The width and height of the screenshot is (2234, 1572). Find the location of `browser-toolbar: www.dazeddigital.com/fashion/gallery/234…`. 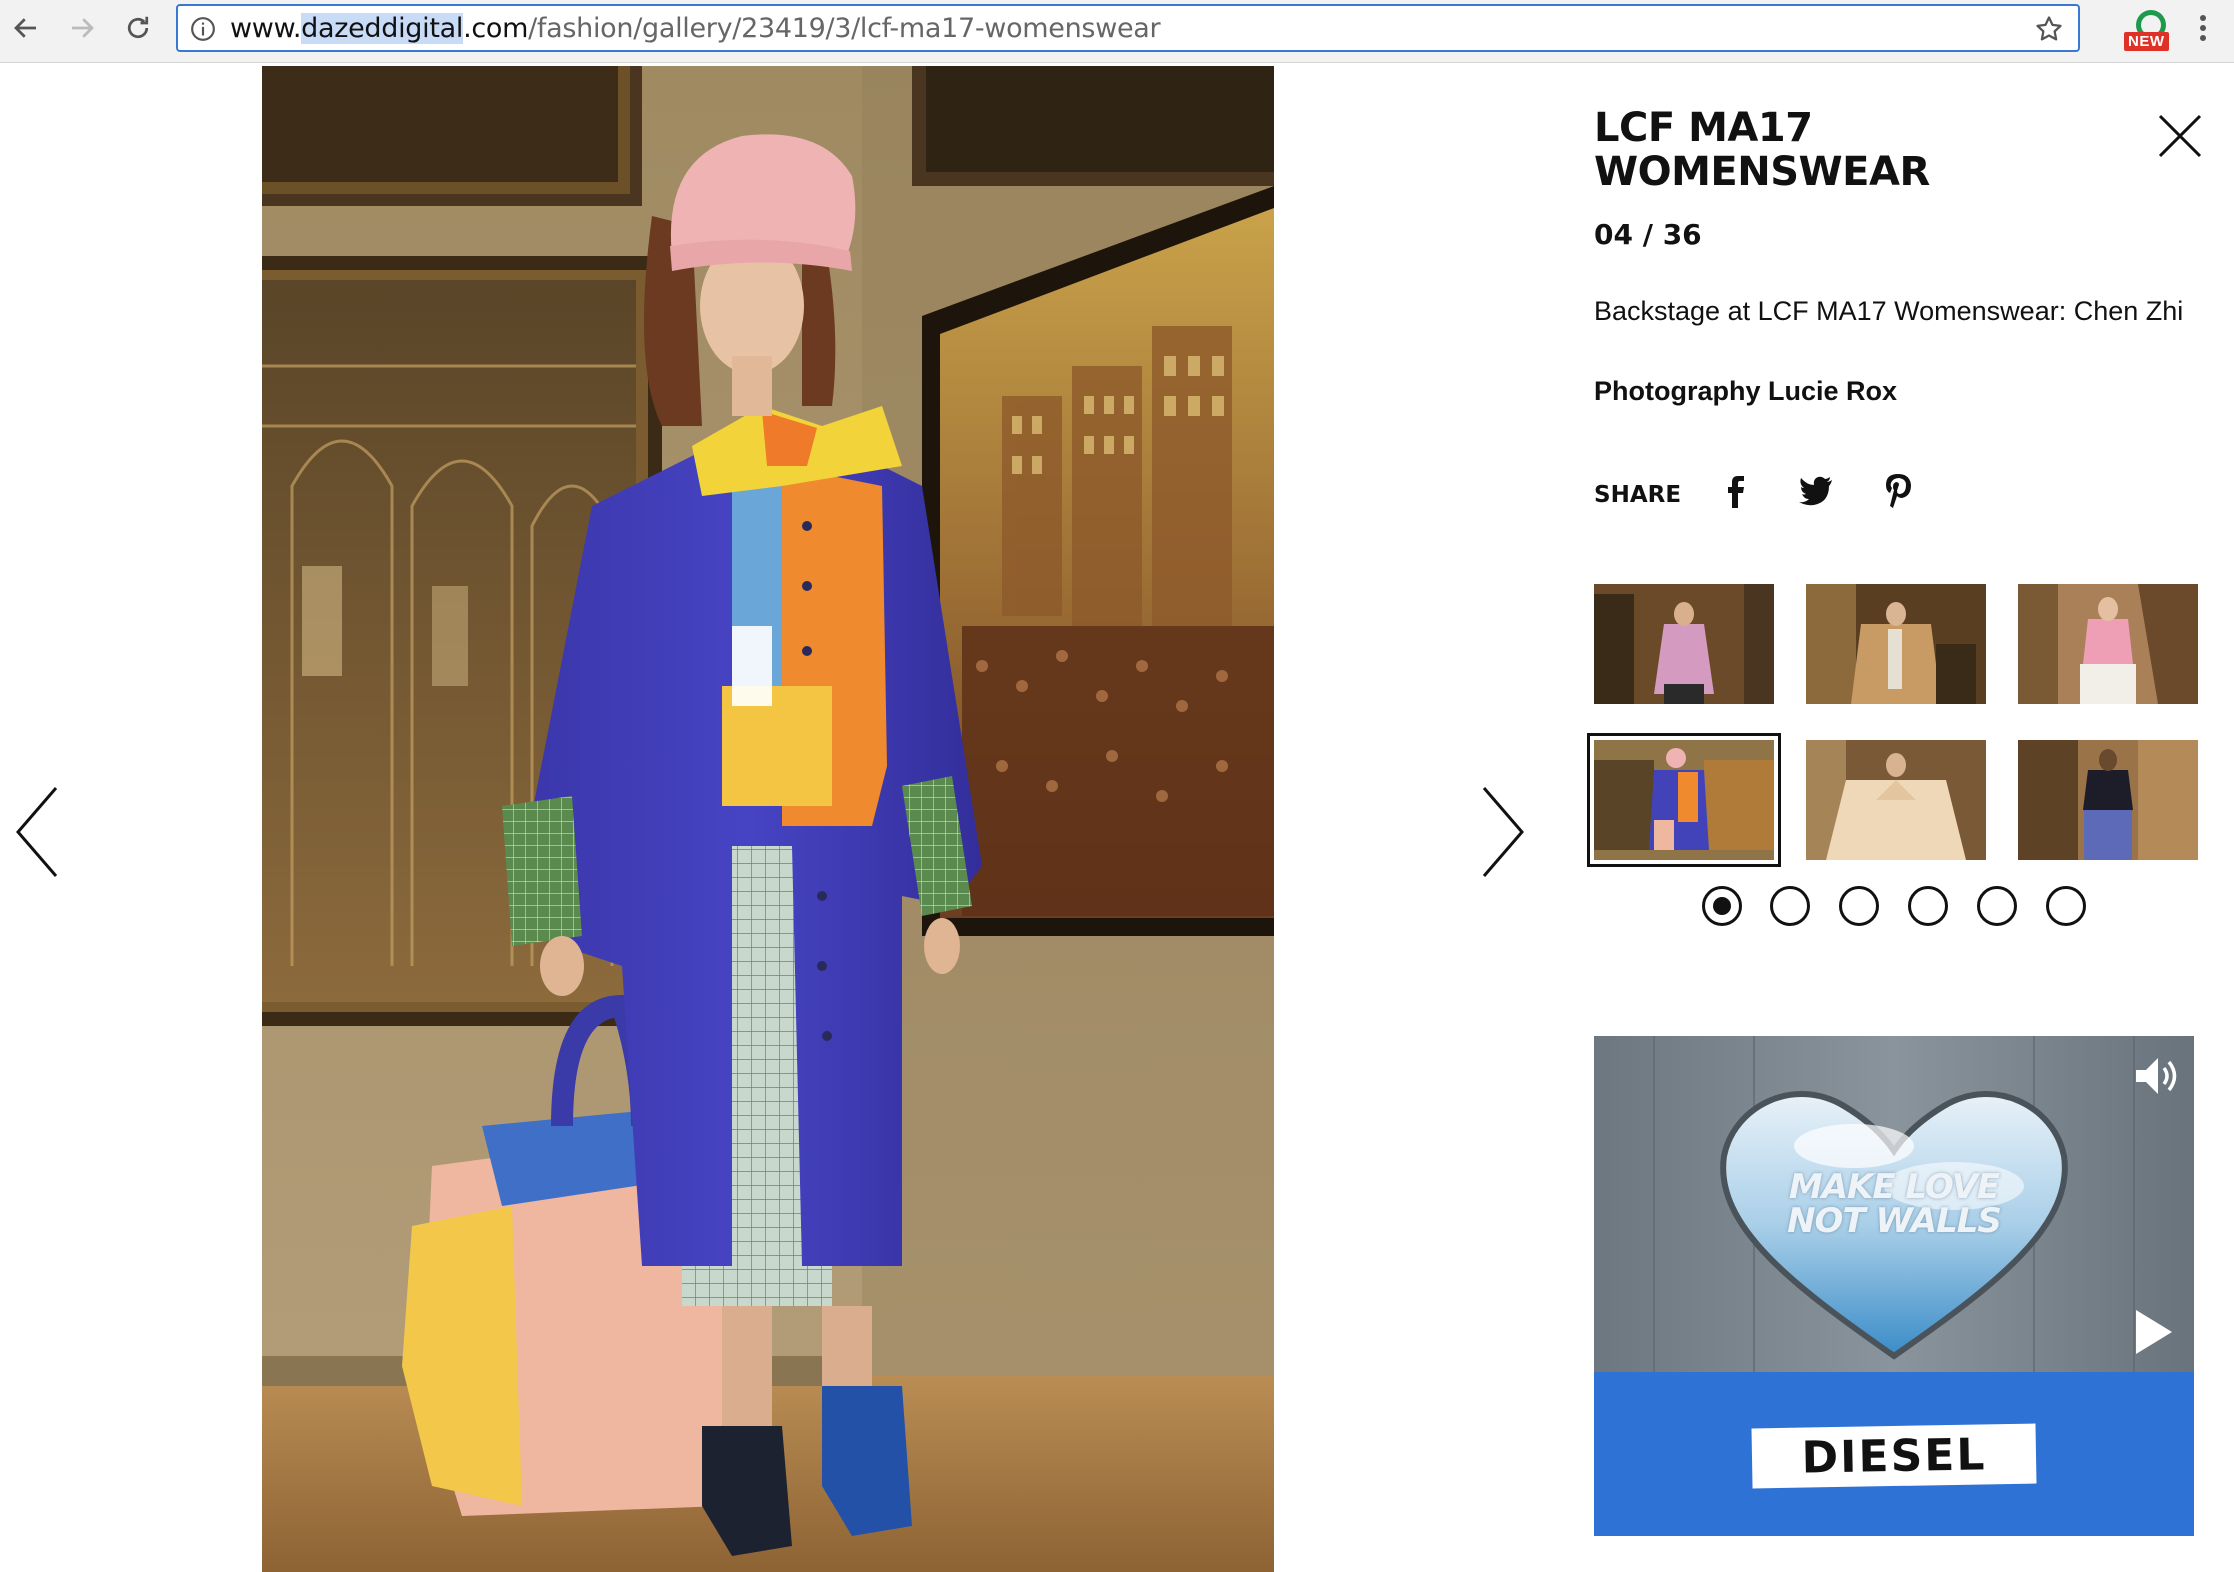

browser-toolbar: www.dazeddigital.com/fashion/gallery/234… is located at coordinates (1117, 31).